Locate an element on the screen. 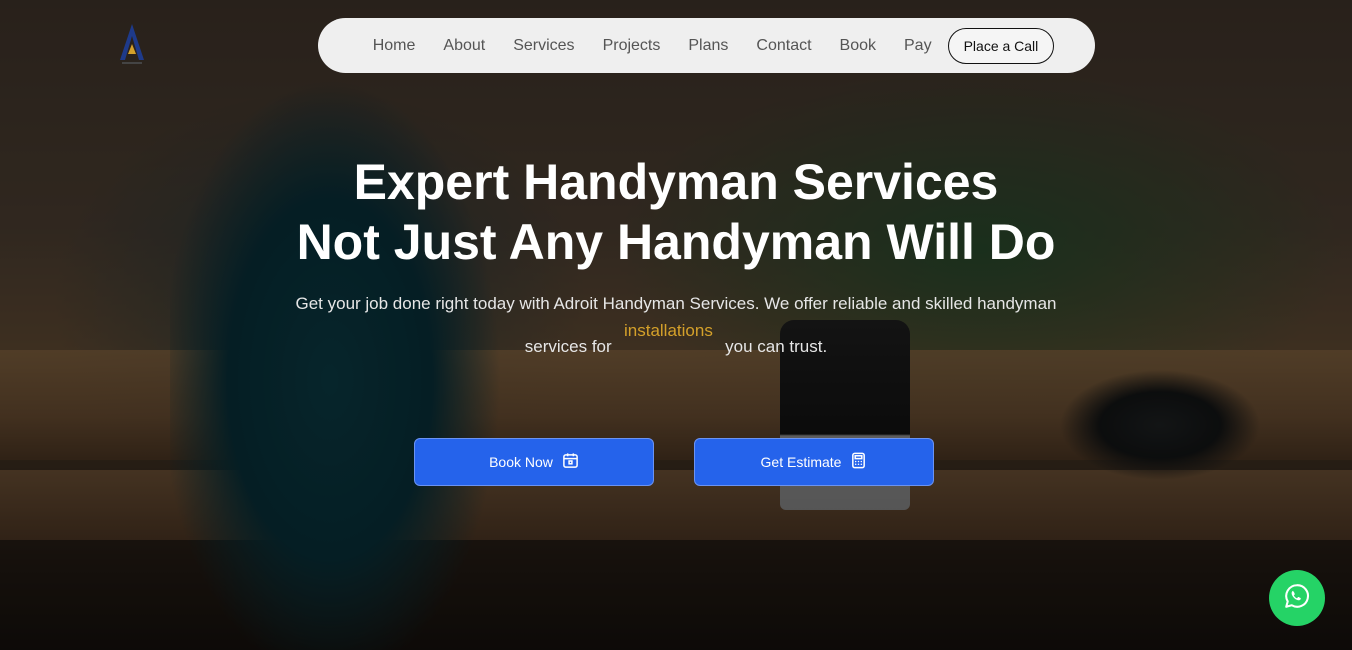 This screenshot has width=1352, height=650. nav-plans: Plans is located at coordinates (708, 46).